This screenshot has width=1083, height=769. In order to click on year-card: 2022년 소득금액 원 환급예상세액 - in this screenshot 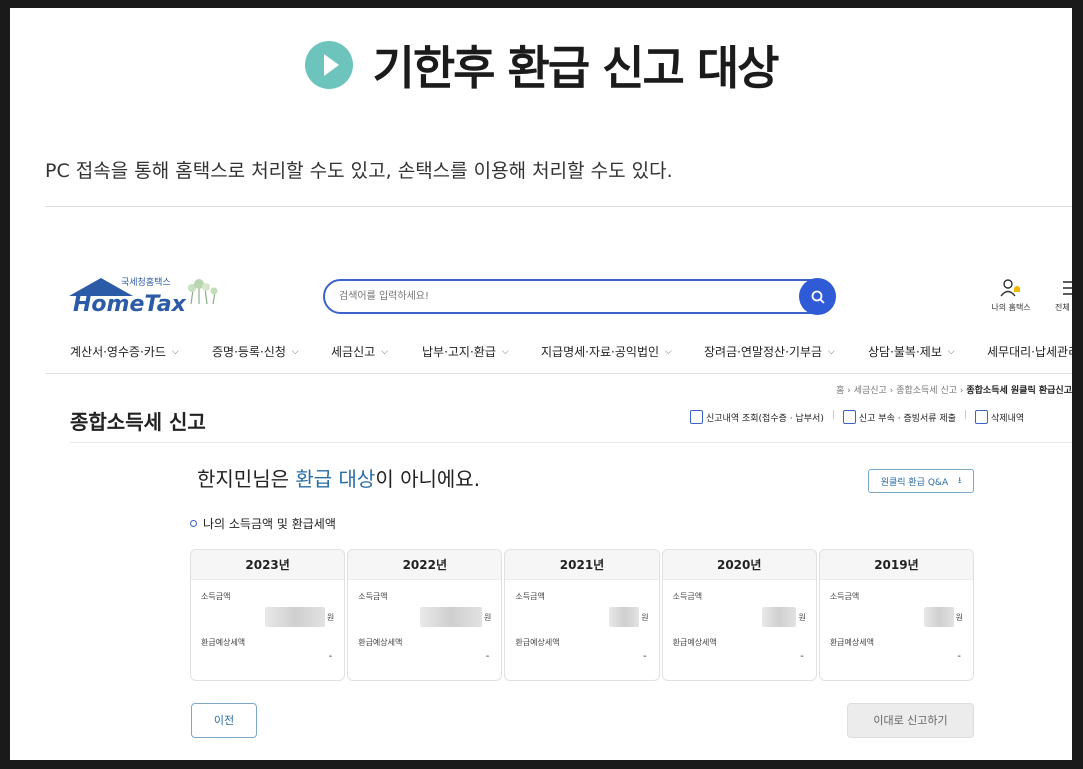, I will do `click(425, 615)`.